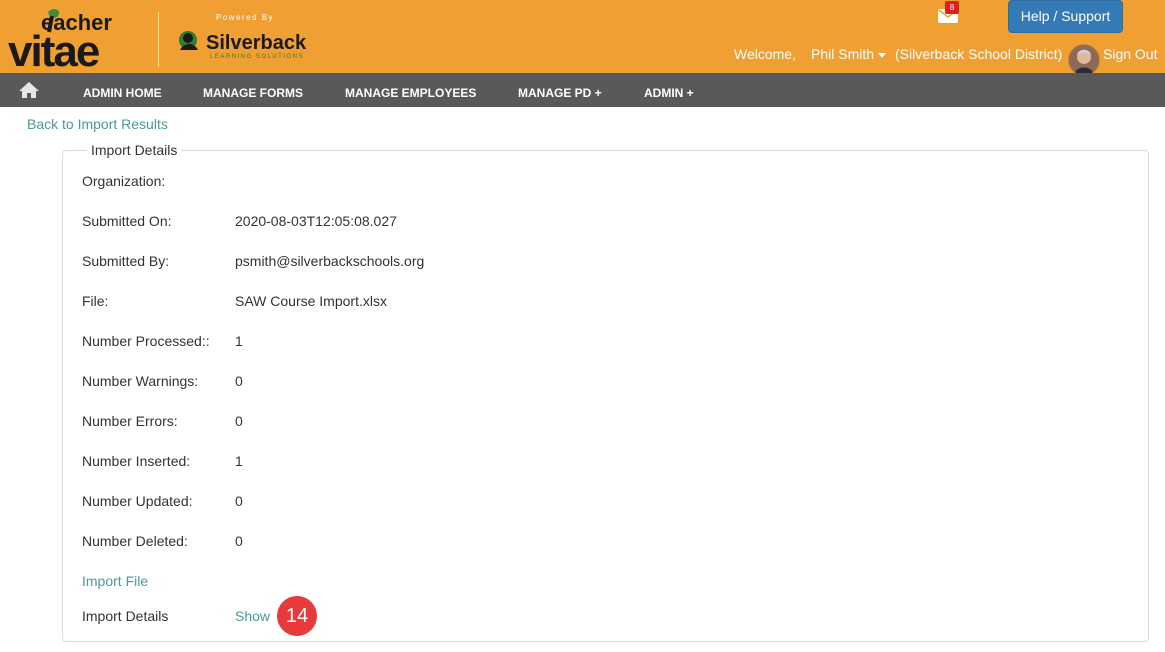  Describe the element at coordinates (979, 54) in the screenshot. I see `district-name: (Silverback School District)` at that location.